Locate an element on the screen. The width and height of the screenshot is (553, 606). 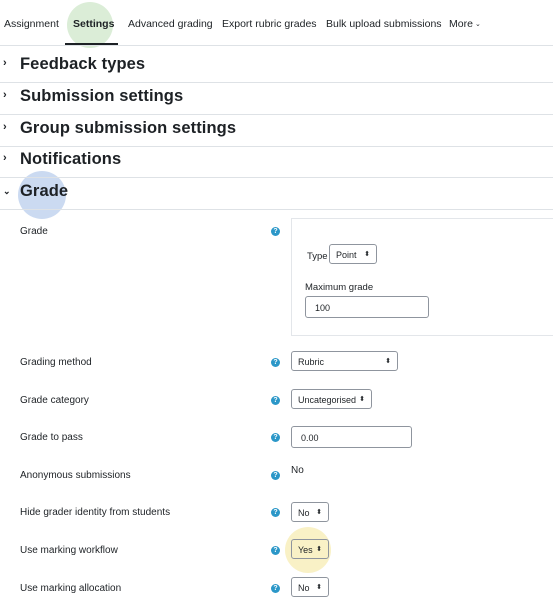
marking-workflow-select: Yes ⬍ is located at coordinates (310, 549).